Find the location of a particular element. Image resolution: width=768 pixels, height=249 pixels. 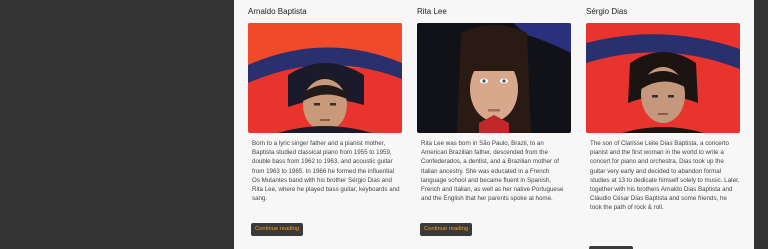

member-name: Sérgio Dias is located at coordinates (607, 11).